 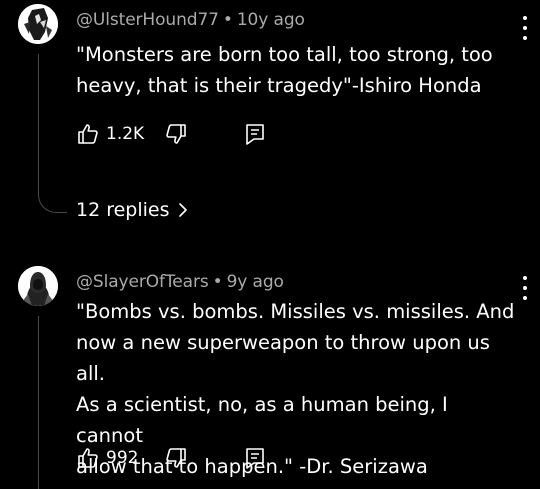 I want to click on like-button: 1.2K, so click(x=110, y=134).